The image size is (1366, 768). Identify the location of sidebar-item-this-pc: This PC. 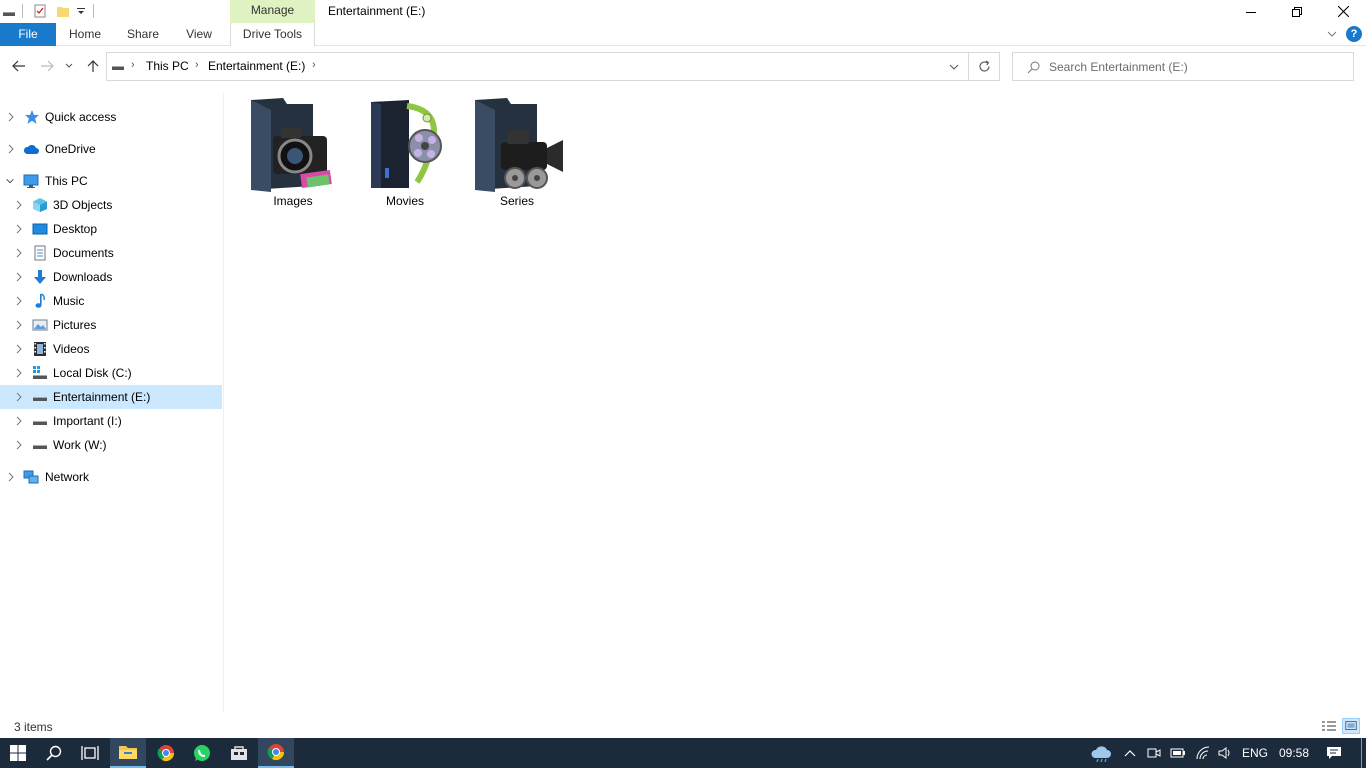
(111, 181).